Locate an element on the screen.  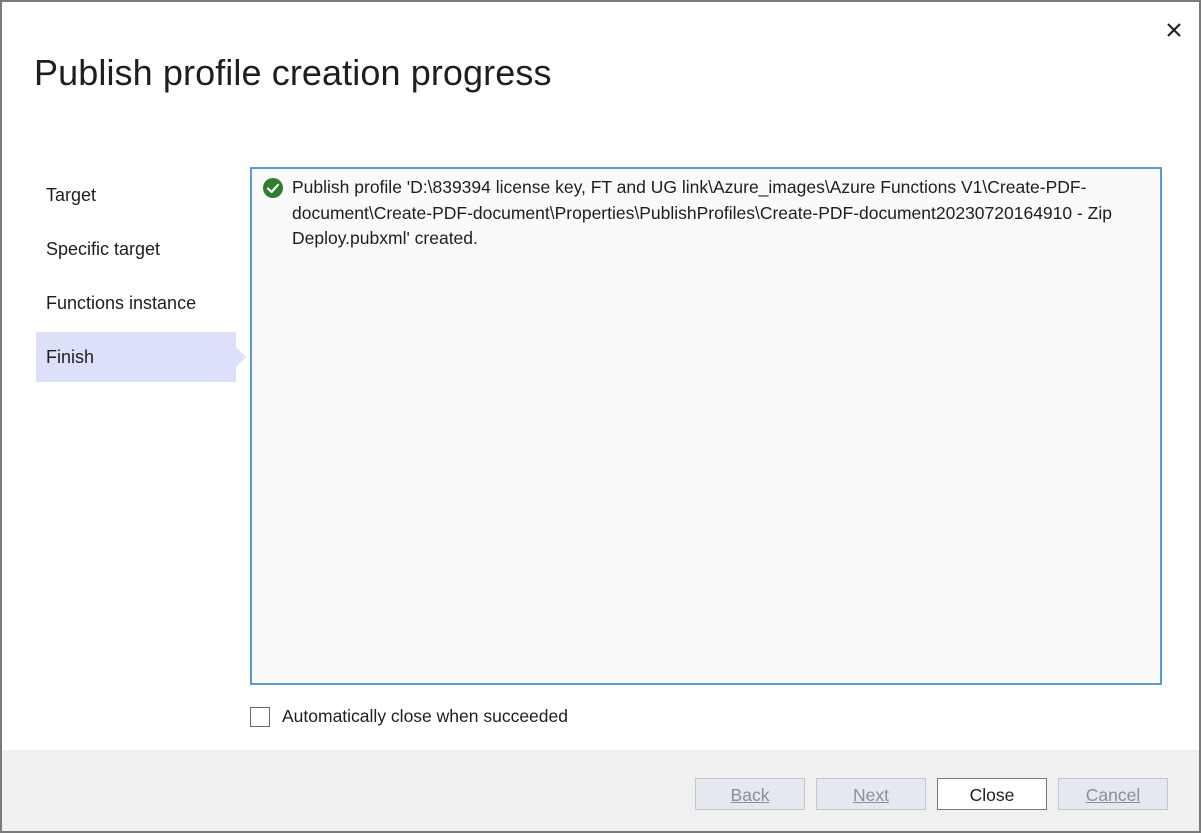
close-icon is located at coordinates (1174, 30).